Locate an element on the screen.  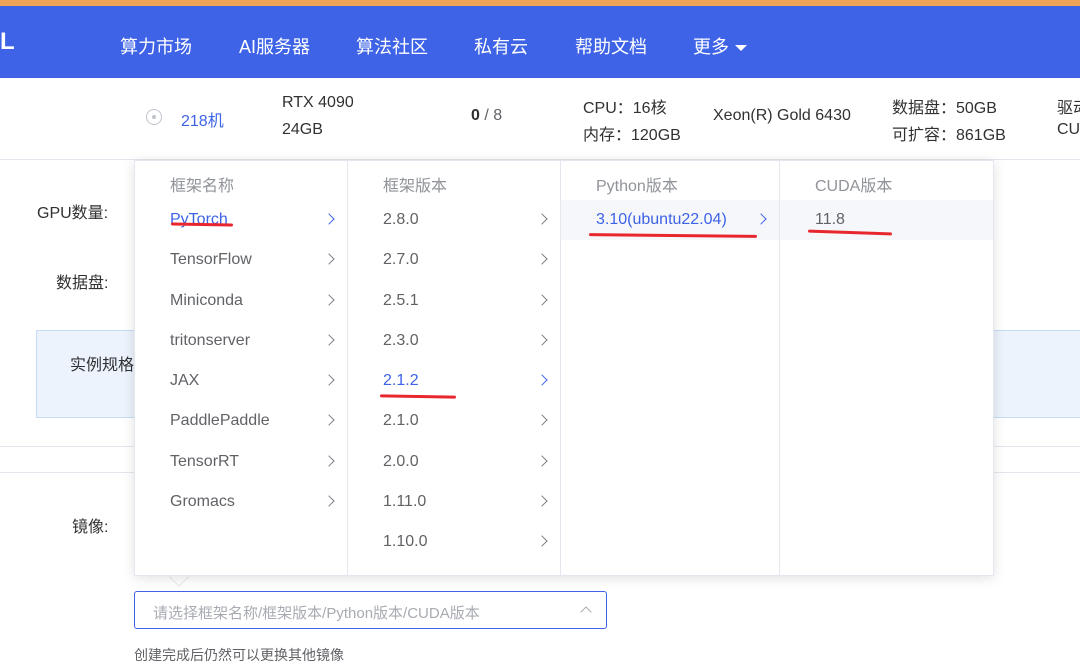
option-version-1-11-0: 1.11.0 is located at coordinates (454, 502).